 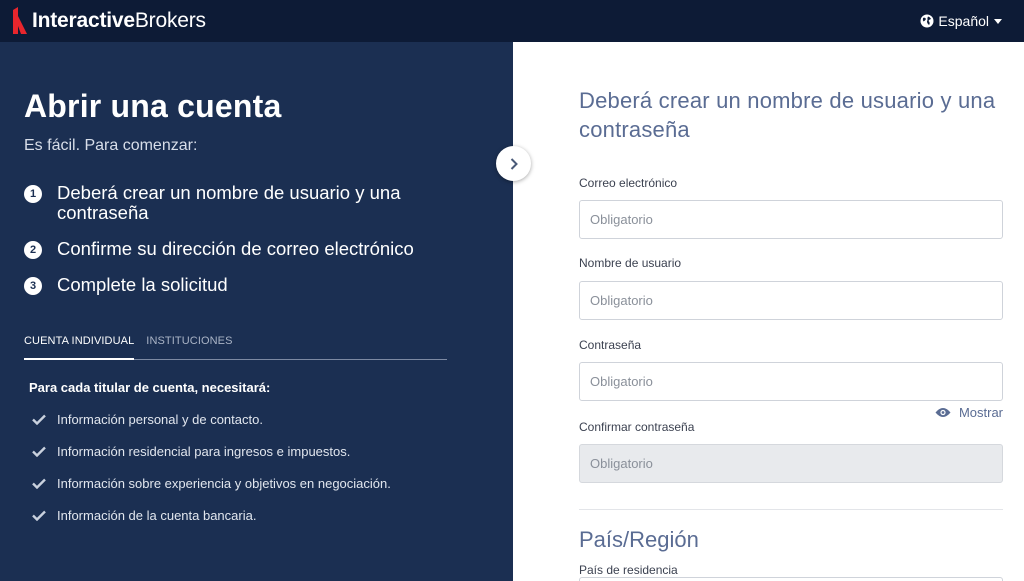 I want to click on residence-country-label: País de residencia, so click(x=628, y=570).